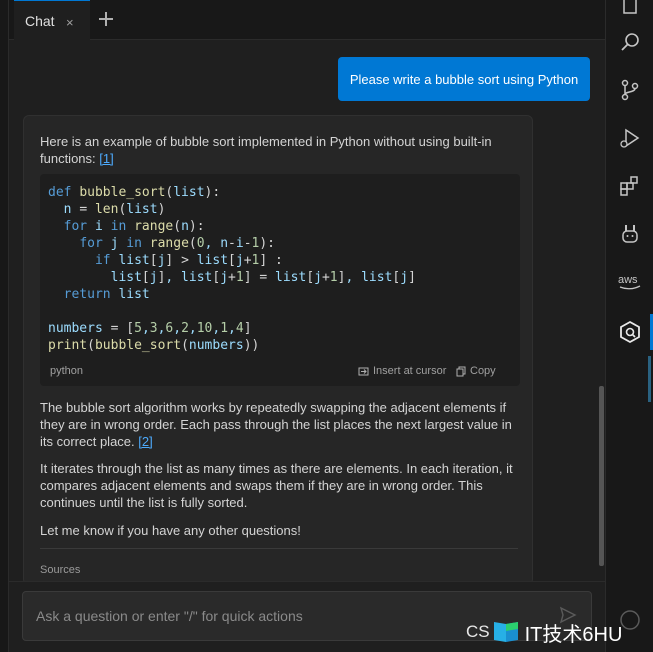 The image size is (653, 652). I want to click on copy-icon, so click(461, 371).